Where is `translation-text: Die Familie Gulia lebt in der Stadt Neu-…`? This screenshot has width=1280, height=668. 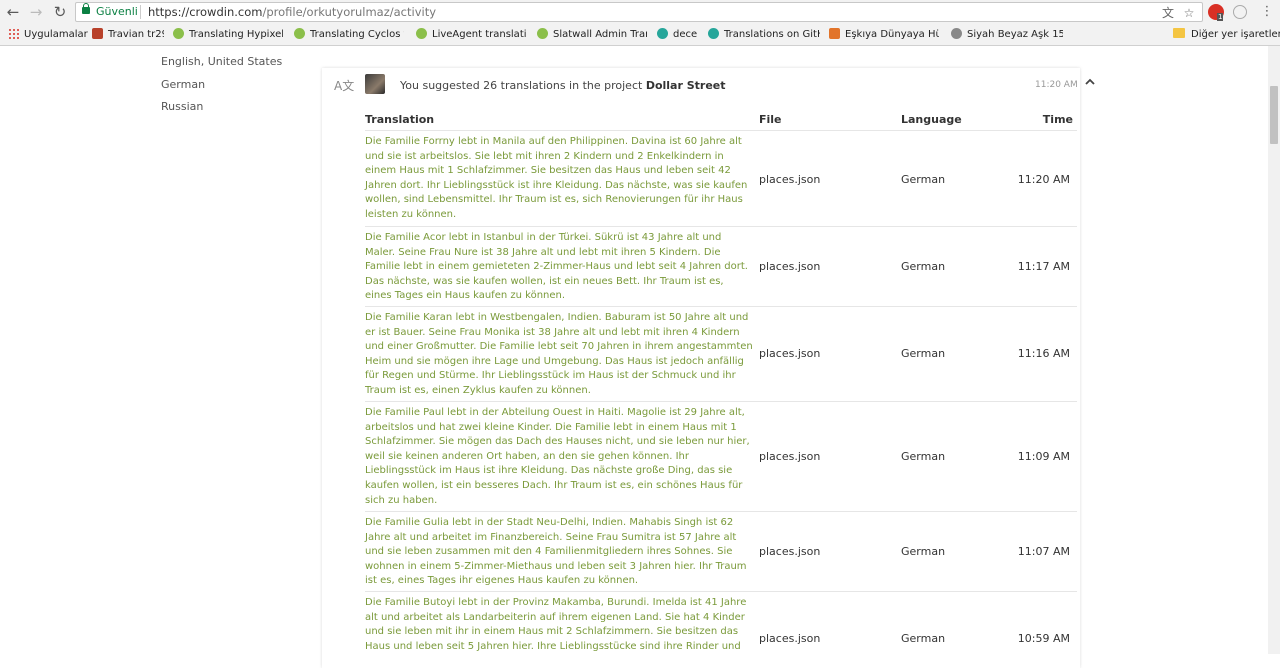
translation-text: Die Familie Gulia lebt in der Stadt Neu-… is located at coordinates (559, 552).